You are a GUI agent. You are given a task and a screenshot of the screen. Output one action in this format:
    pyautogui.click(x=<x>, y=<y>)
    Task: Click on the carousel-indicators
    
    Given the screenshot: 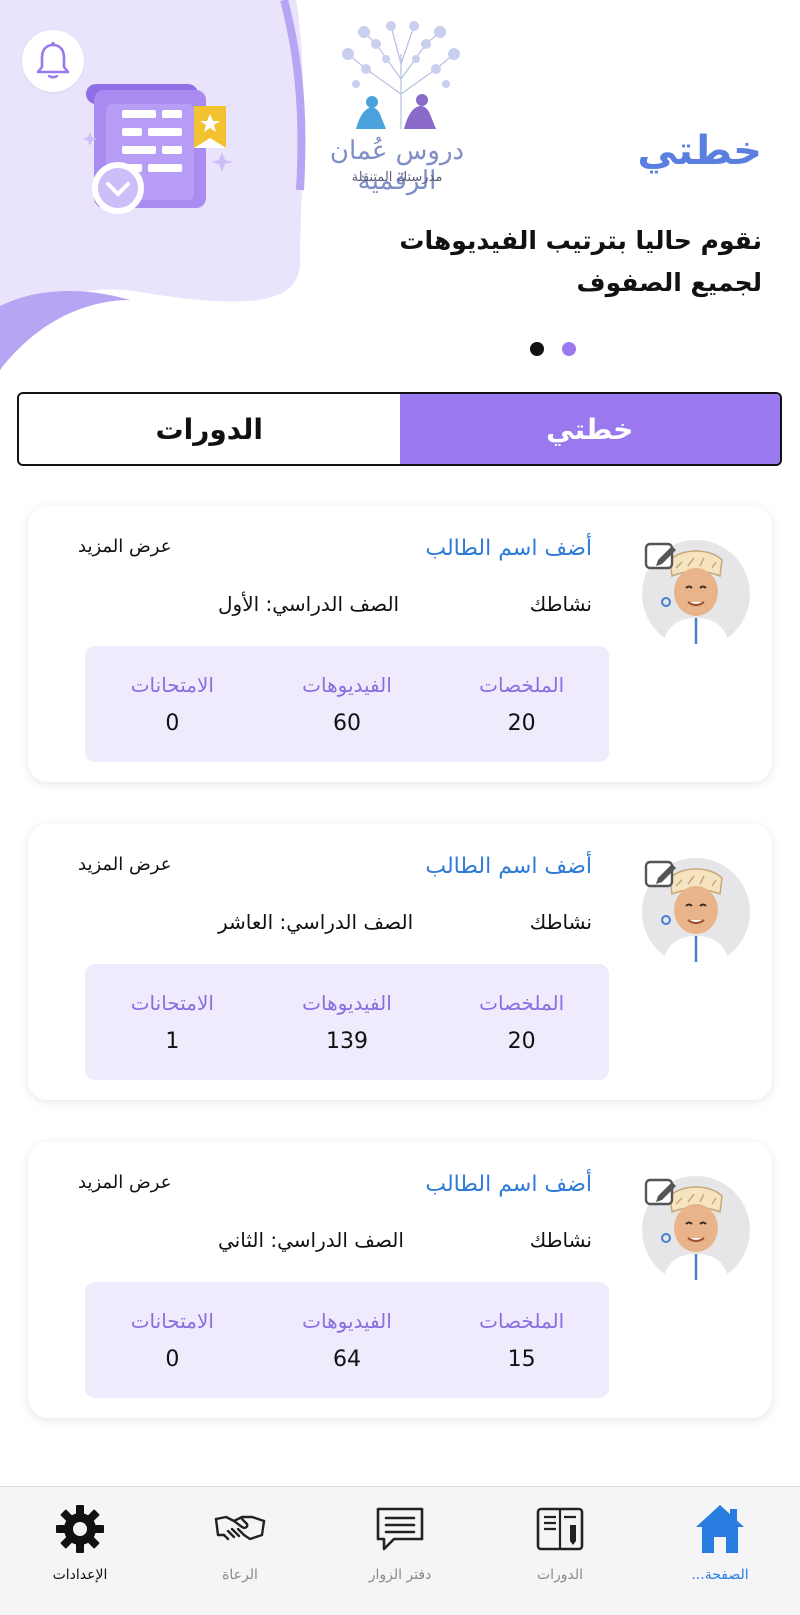 What is the action you would take?
    pyautogui.click(x=553, y=349)
    